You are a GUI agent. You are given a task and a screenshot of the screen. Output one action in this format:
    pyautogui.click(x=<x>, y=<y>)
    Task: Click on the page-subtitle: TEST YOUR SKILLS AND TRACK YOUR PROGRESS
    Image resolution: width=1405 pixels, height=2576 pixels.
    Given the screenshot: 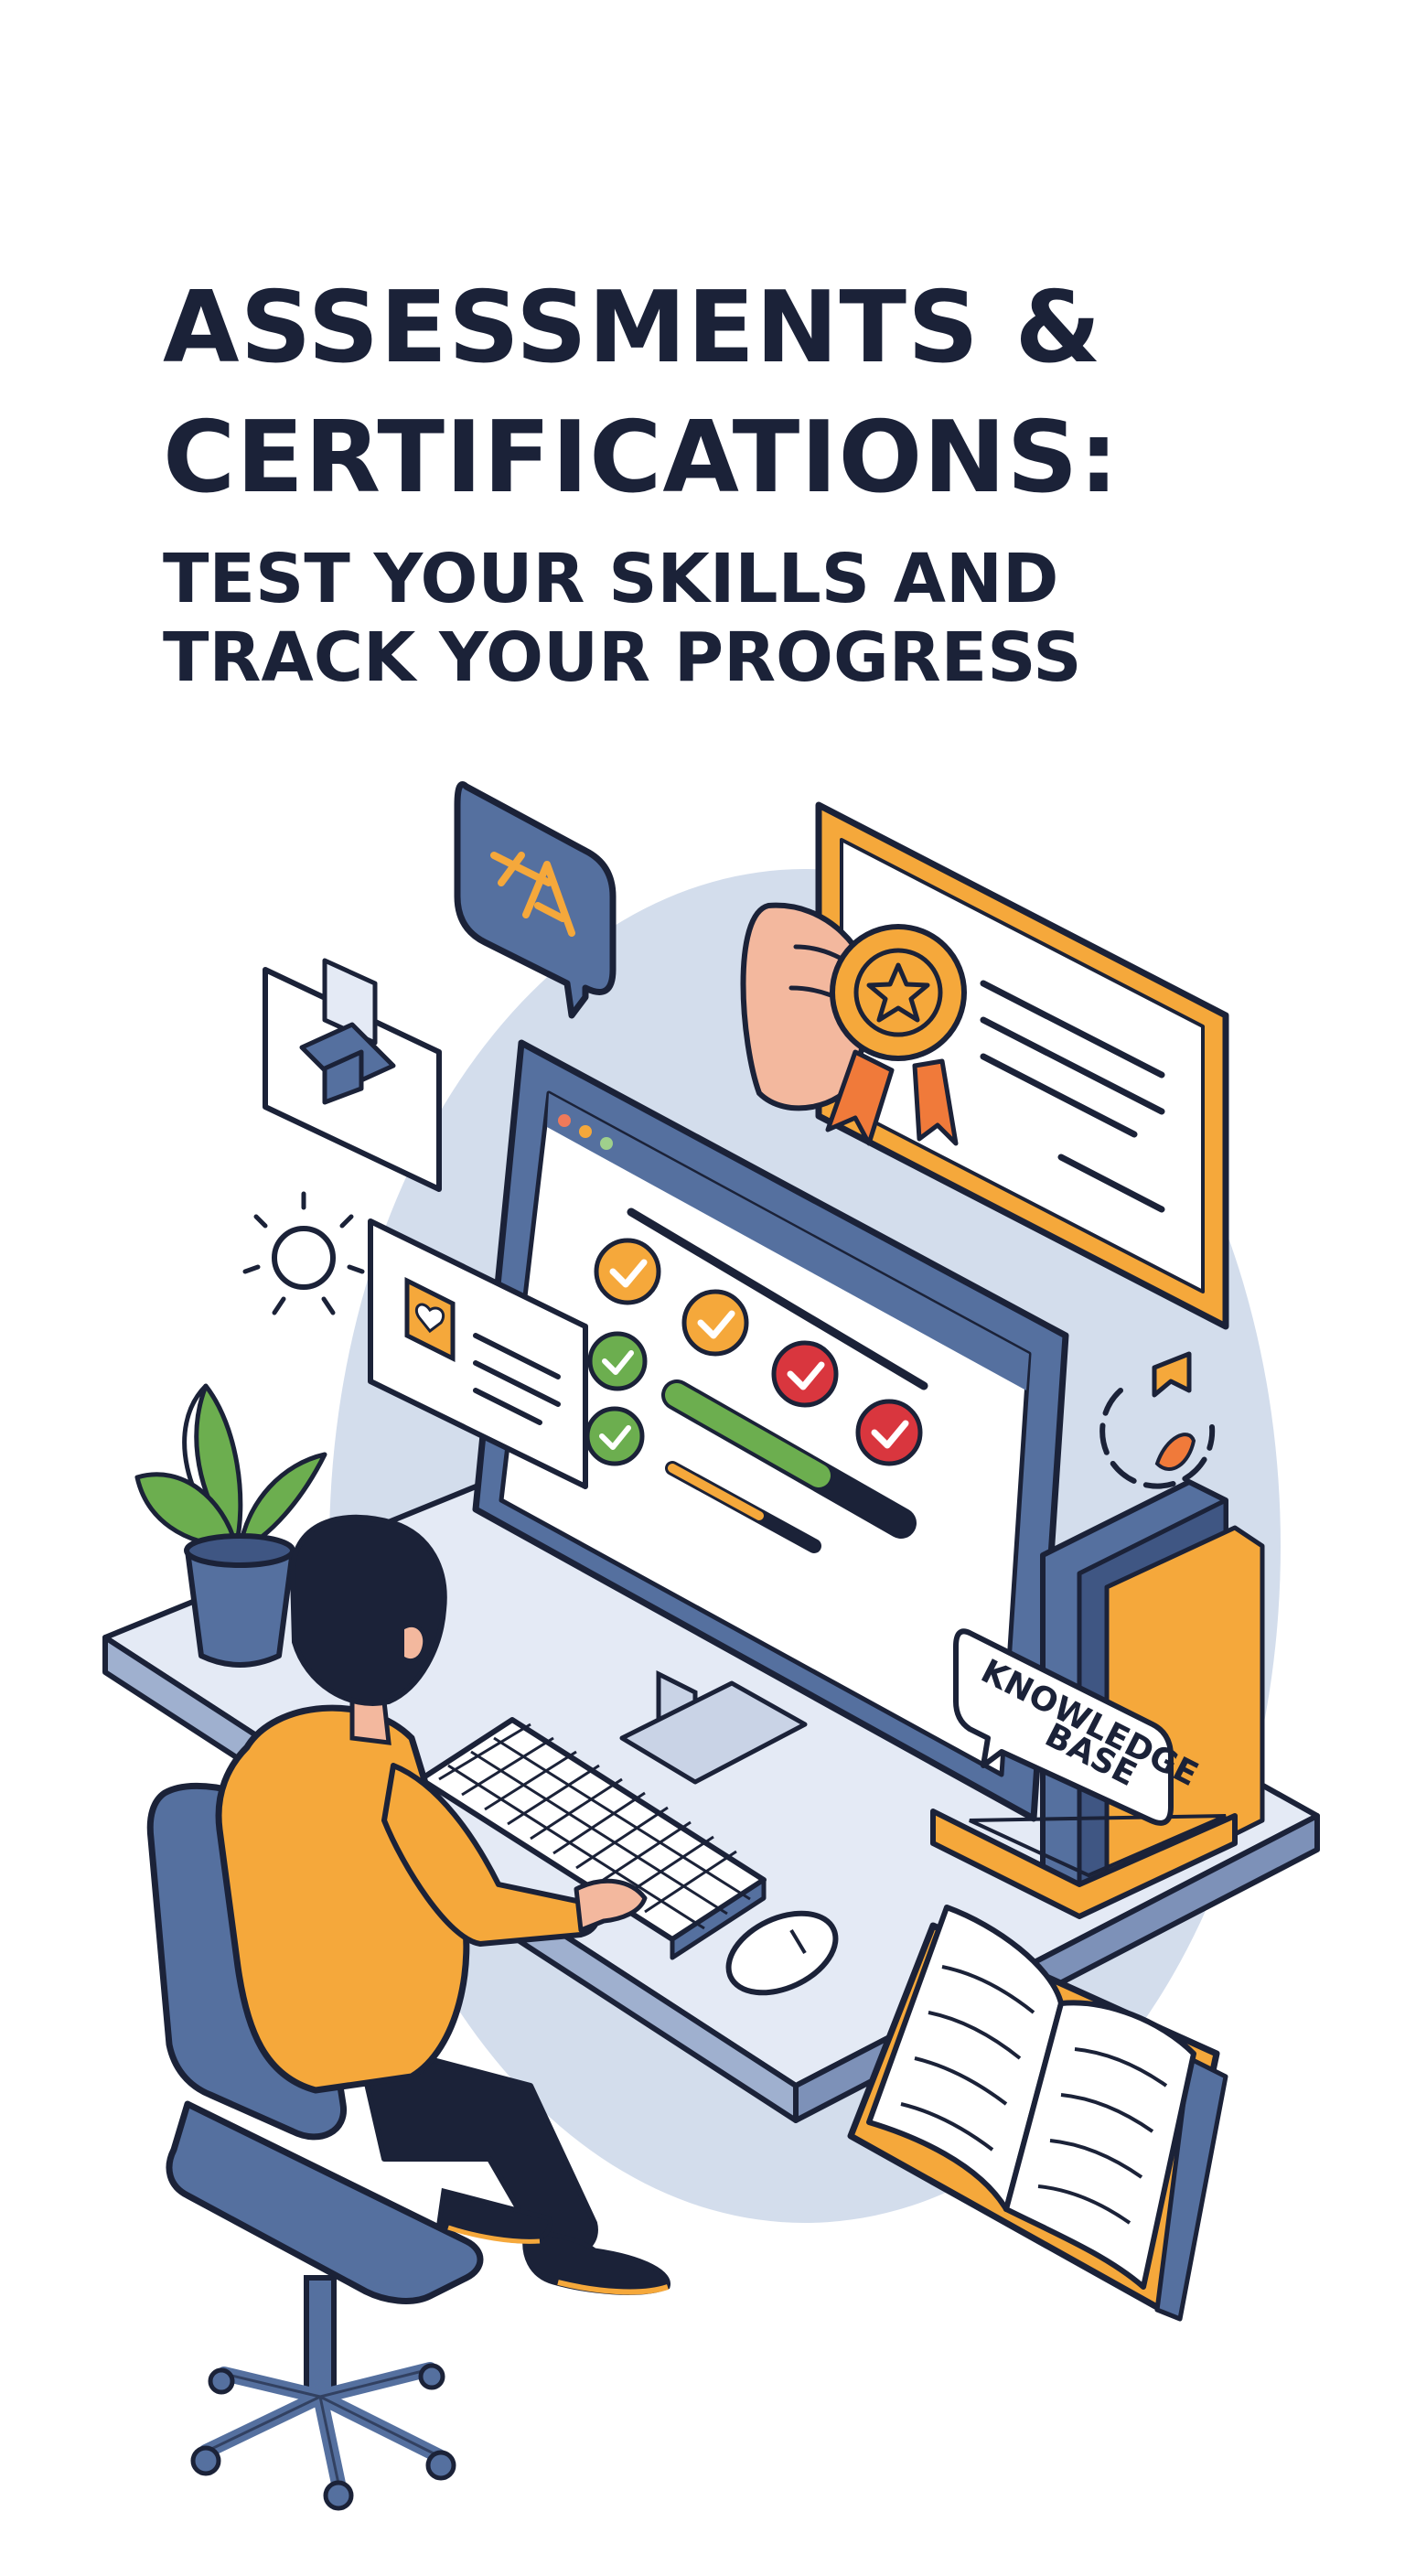 What is the action you would take?
    pyautogui.click(x=734, y=619)
    